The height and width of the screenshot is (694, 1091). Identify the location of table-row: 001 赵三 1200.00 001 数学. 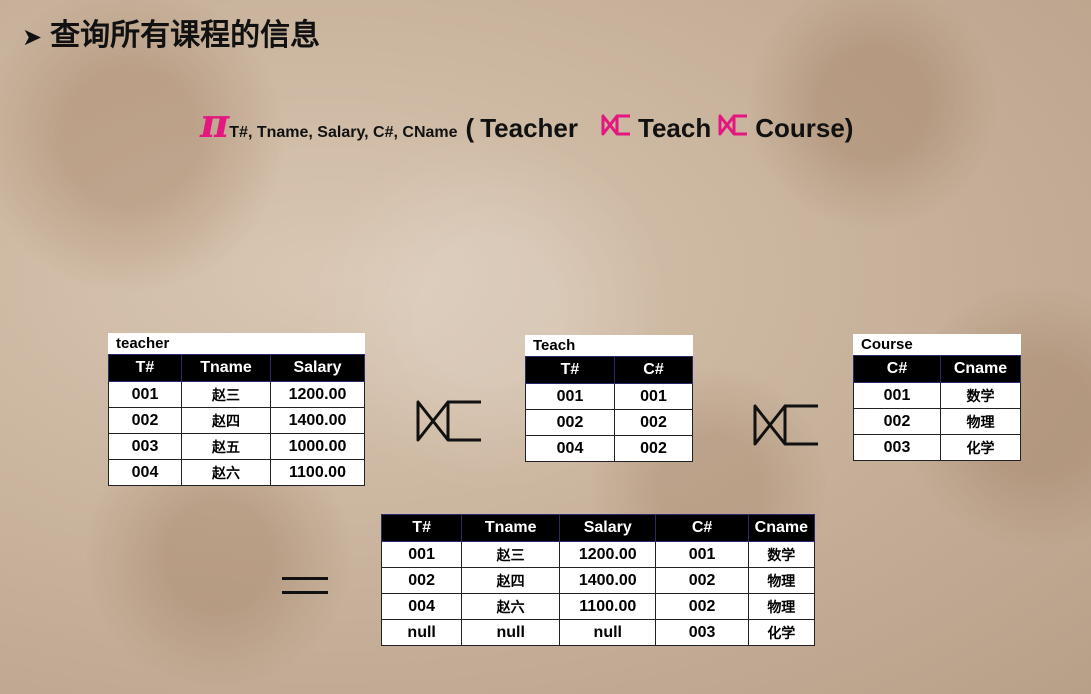
(598, 554).